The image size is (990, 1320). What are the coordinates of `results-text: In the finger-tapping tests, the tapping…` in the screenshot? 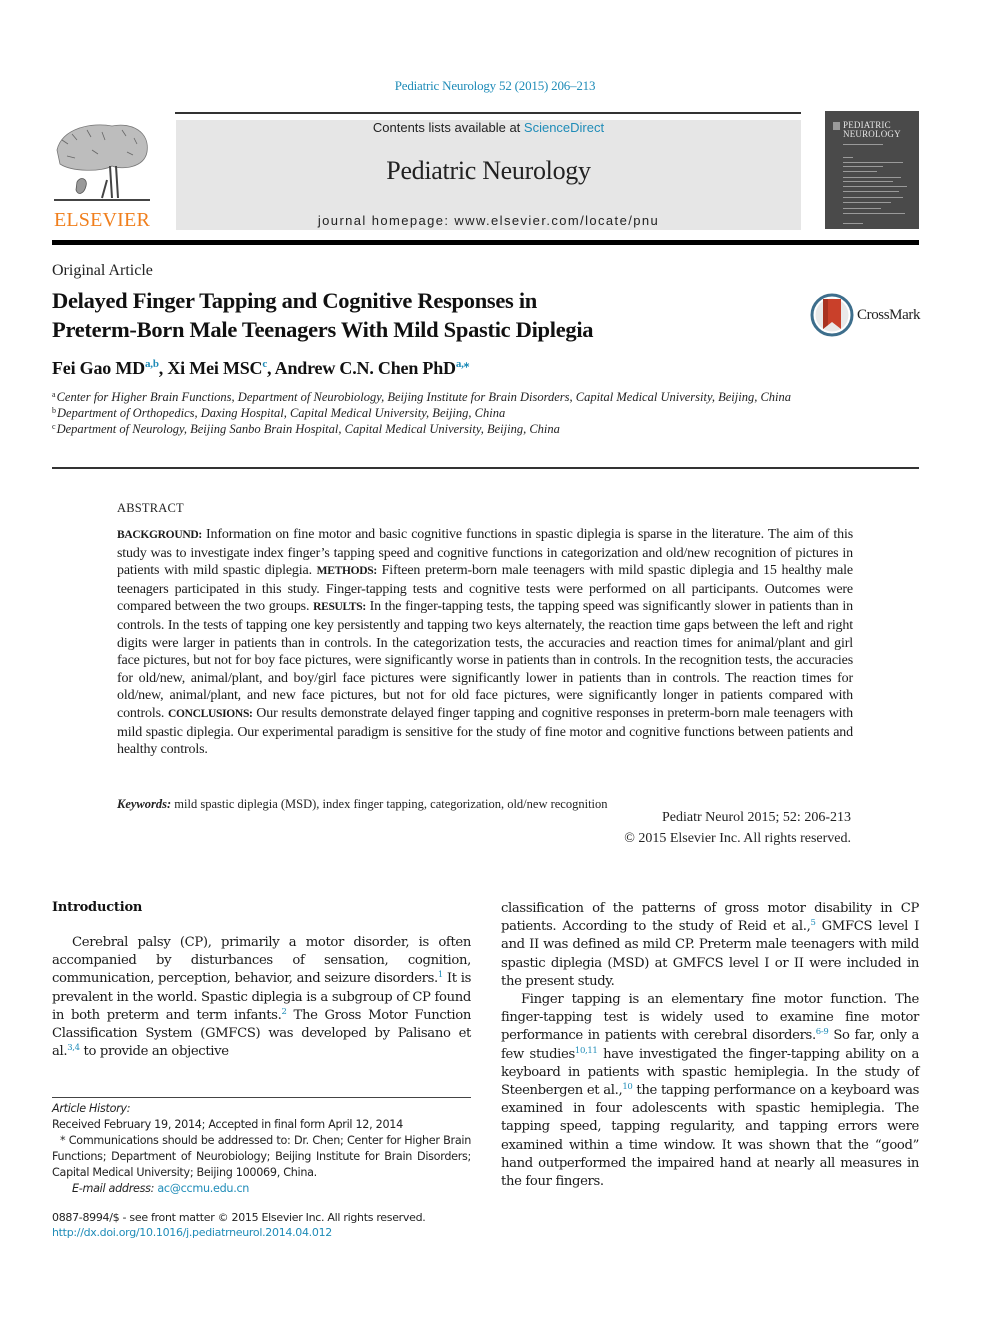 It's located at (485, 660).